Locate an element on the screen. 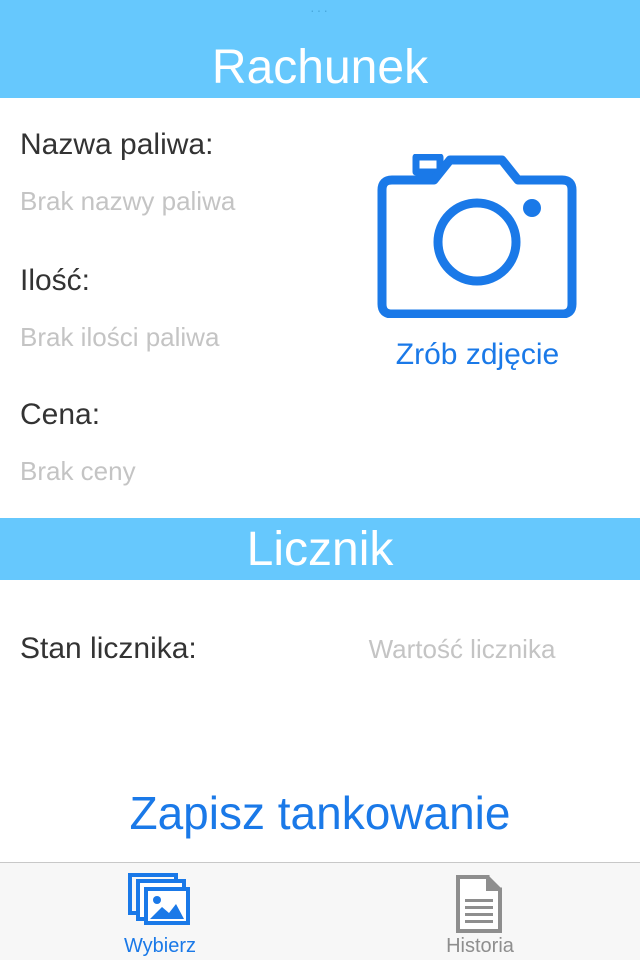  tab-historia-label: Historia is located at coordinates (480, 946).